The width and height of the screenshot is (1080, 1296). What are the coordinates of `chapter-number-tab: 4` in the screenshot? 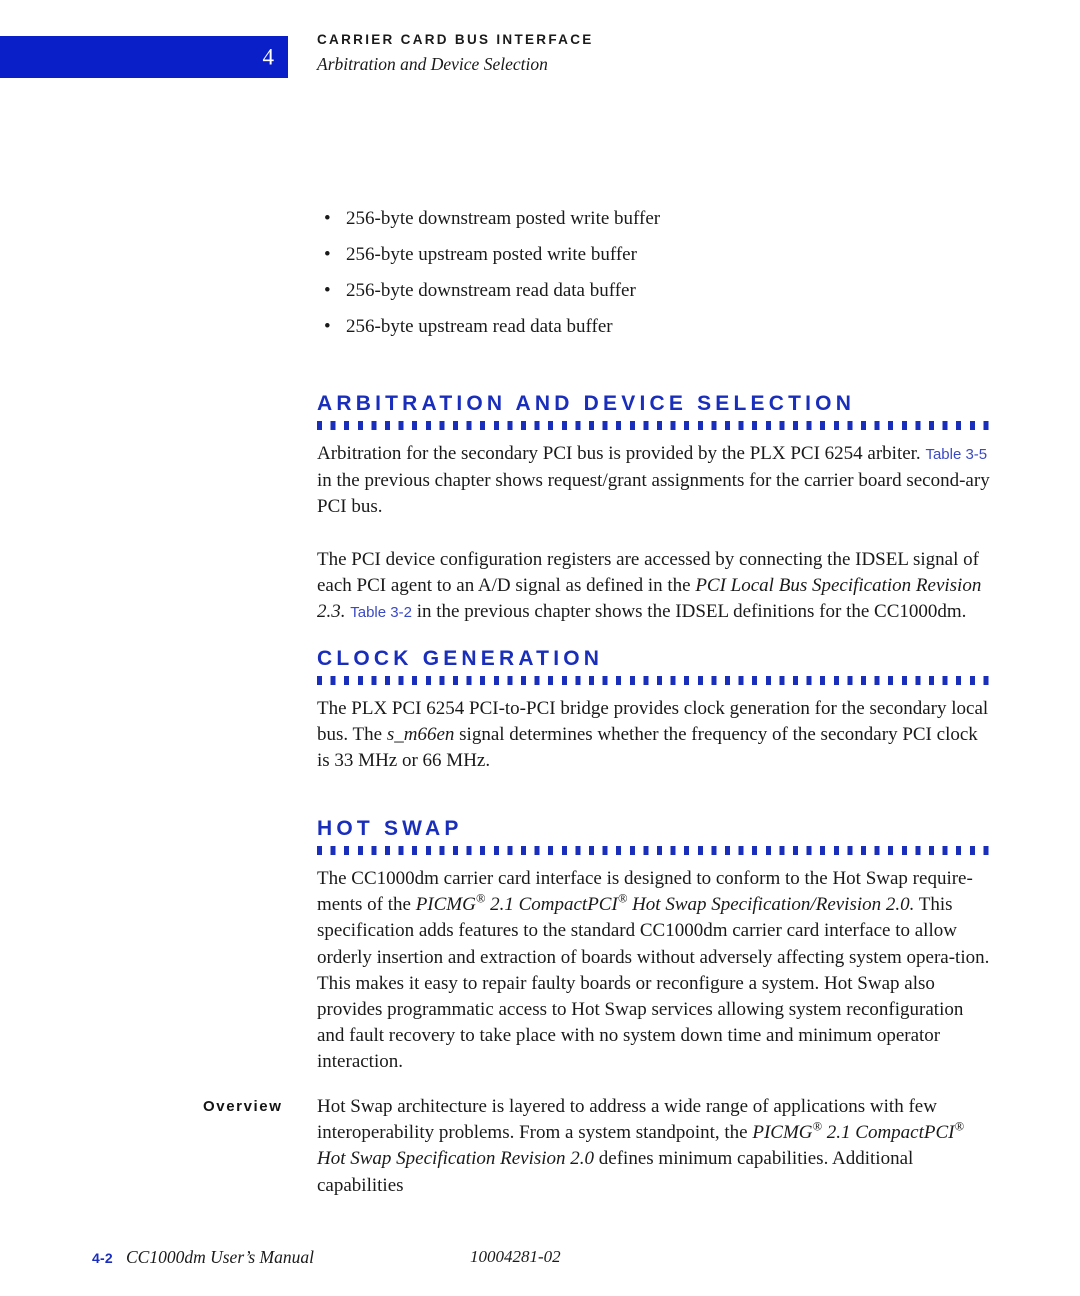 It's located at (144, 57).